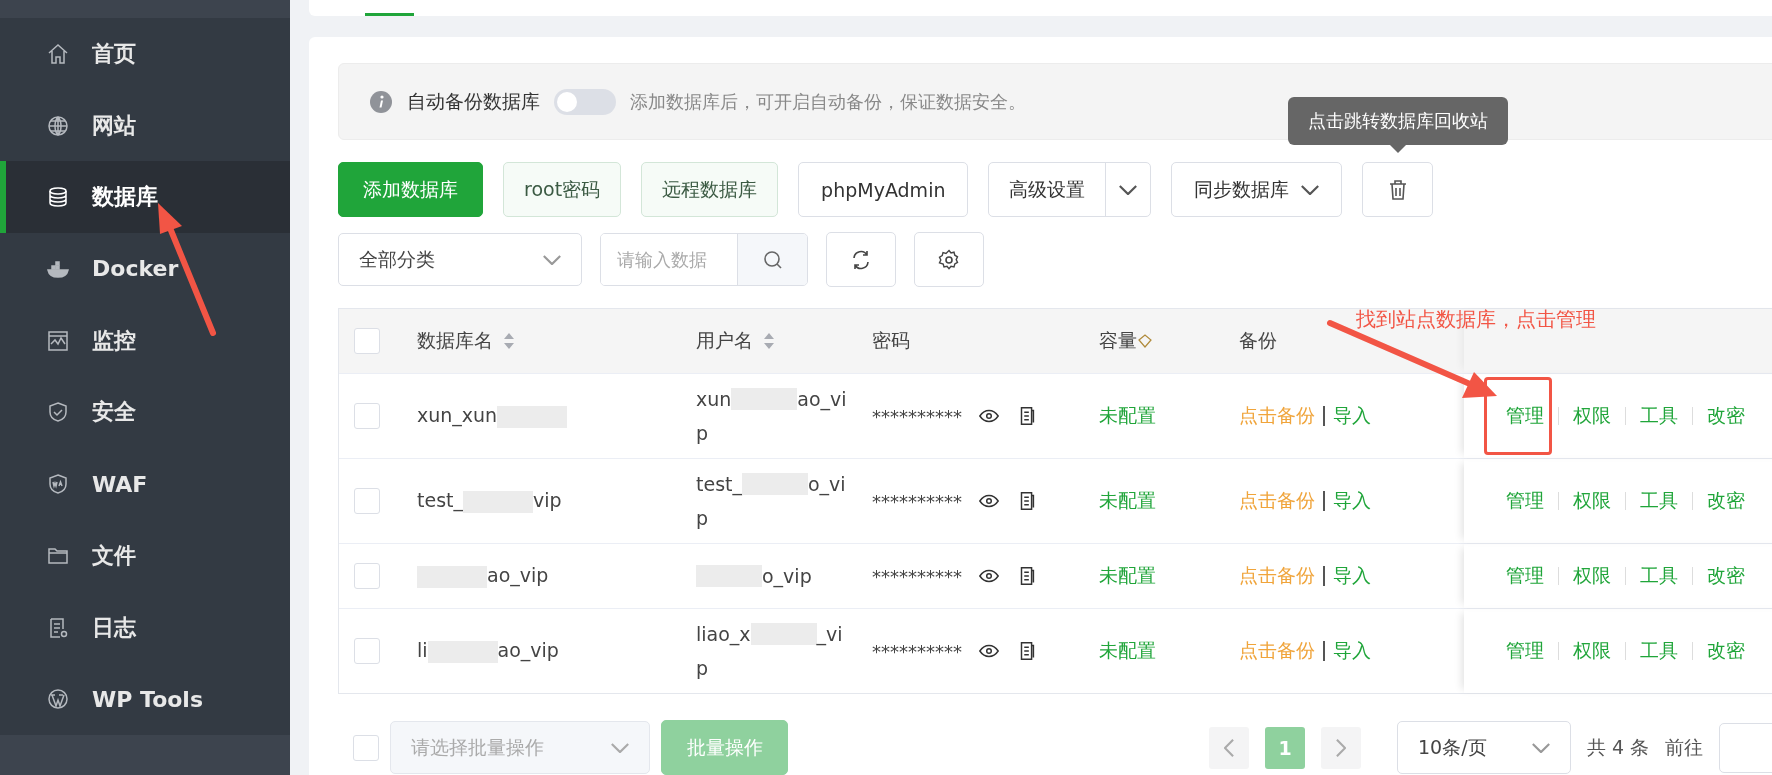 Image resolution: width=1772 pixels, height=775 pixels. Describe the element at coordinates (145, 197) in the screenshot. I see `sidebar-item: 数据库` at that location.